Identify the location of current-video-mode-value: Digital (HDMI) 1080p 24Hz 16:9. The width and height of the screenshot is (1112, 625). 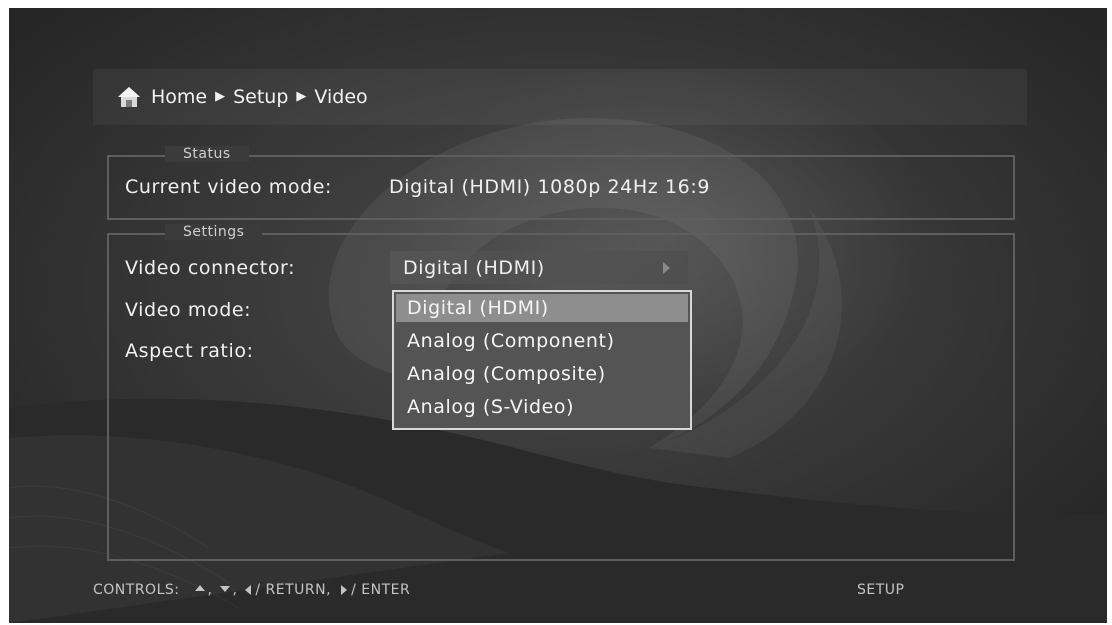
(550, 187).